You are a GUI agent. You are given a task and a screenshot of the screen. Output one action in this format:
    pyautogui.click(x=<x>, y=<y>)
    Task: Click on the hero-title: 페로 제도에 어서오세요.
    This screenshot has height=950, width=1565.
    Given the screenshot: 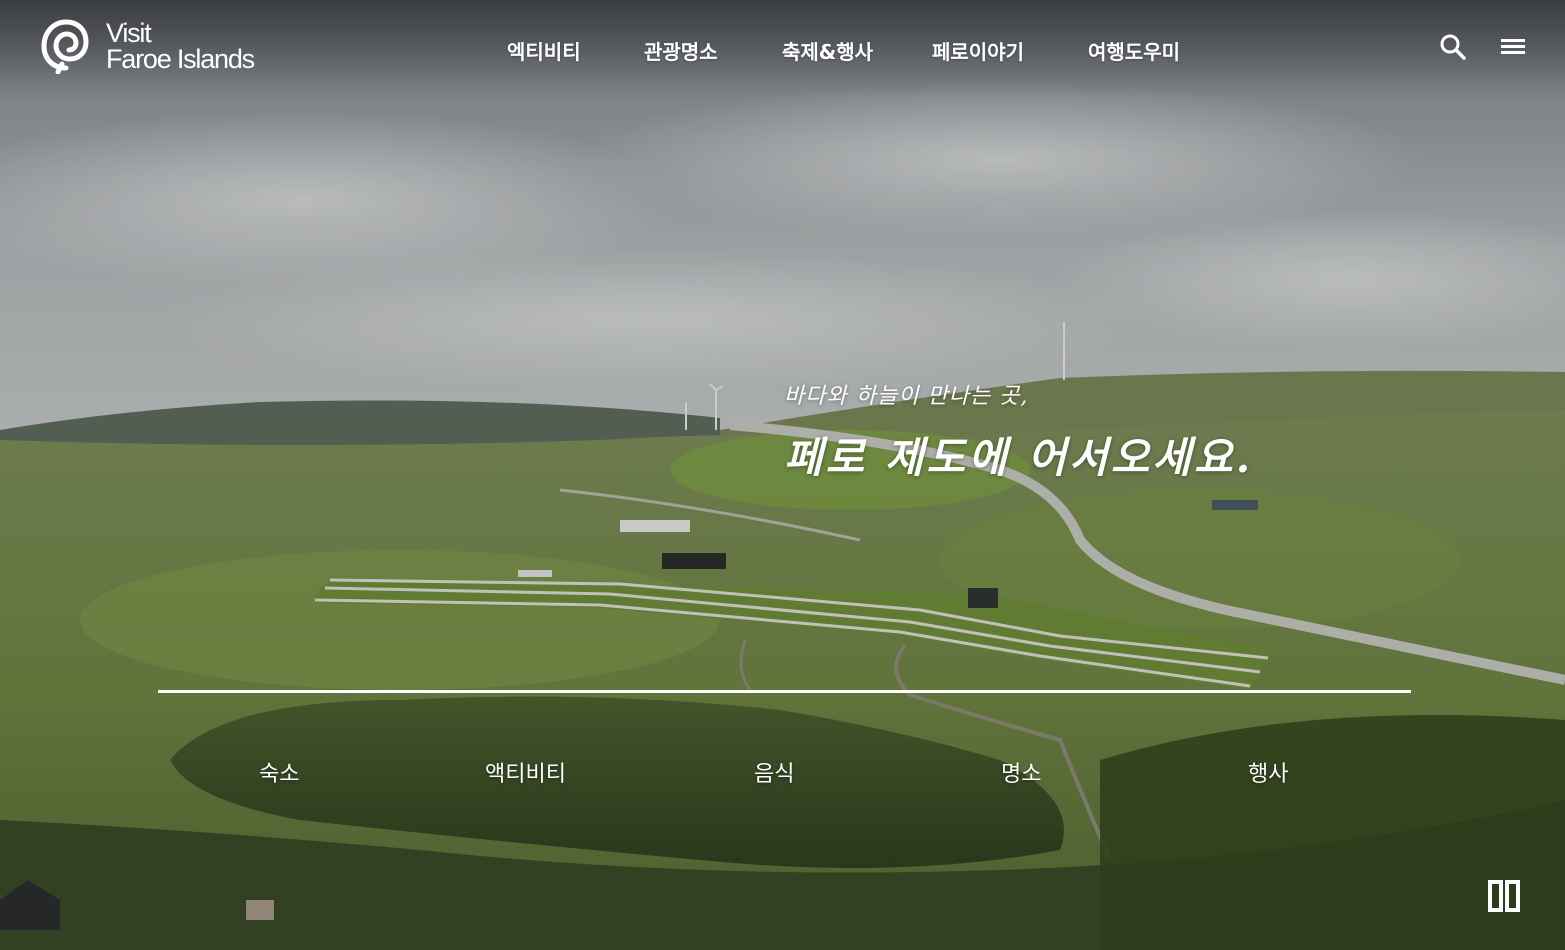 What is the action you would take?
    pyautogui.click(x=1019, y=457)
    